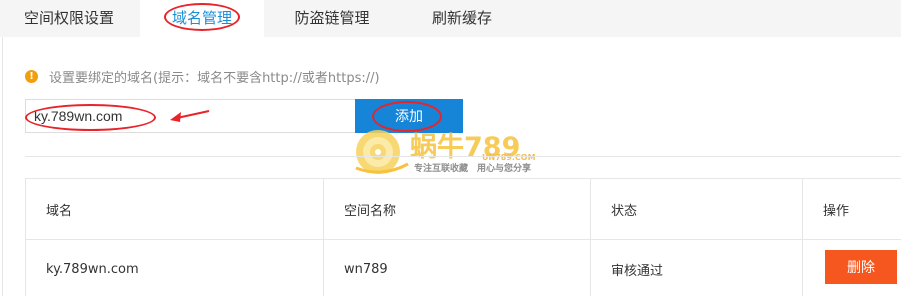 The height and width of the screenshot is (296, 901). What do you see at coordinates (861, 267) in the screenshot?
I see `delete-button: 删除` at bounding box center [861, 267].